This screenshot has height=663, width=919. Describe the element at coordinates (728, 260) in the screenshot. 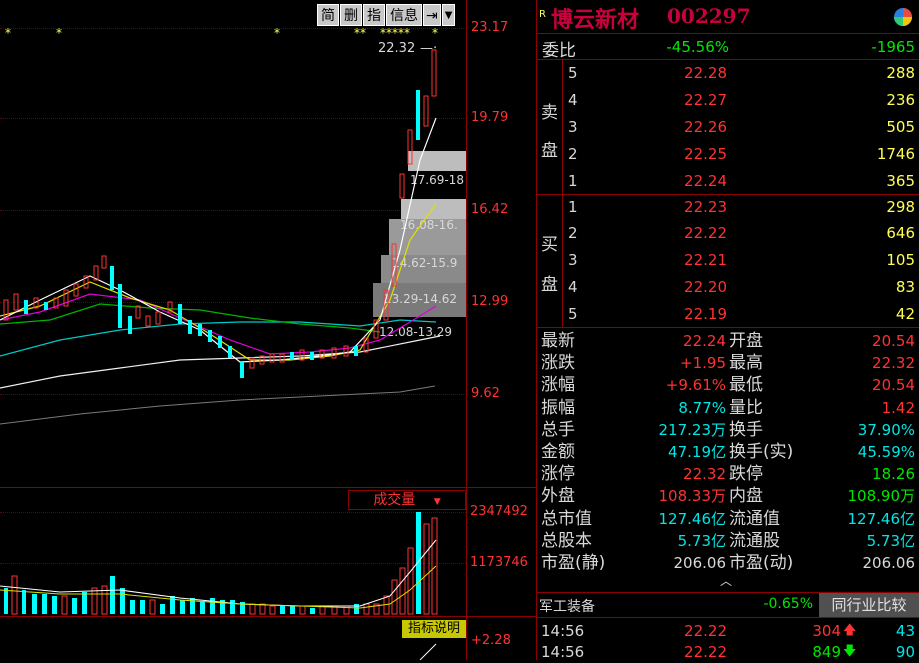

I see `bid-row: 3 22.21 105` at that location.